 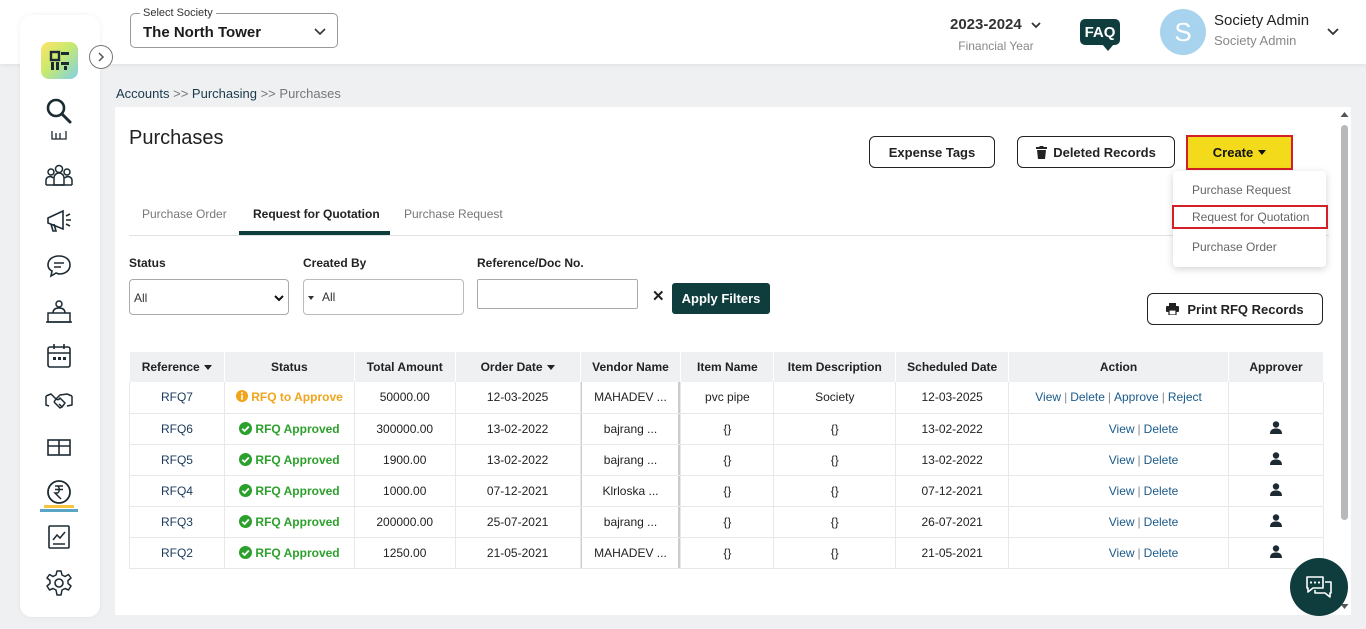 What do you see at coordinates (518, 429) in the screenshot?
I see `cell-order-date: 13-02-2022` at bounding box center [518, 429].